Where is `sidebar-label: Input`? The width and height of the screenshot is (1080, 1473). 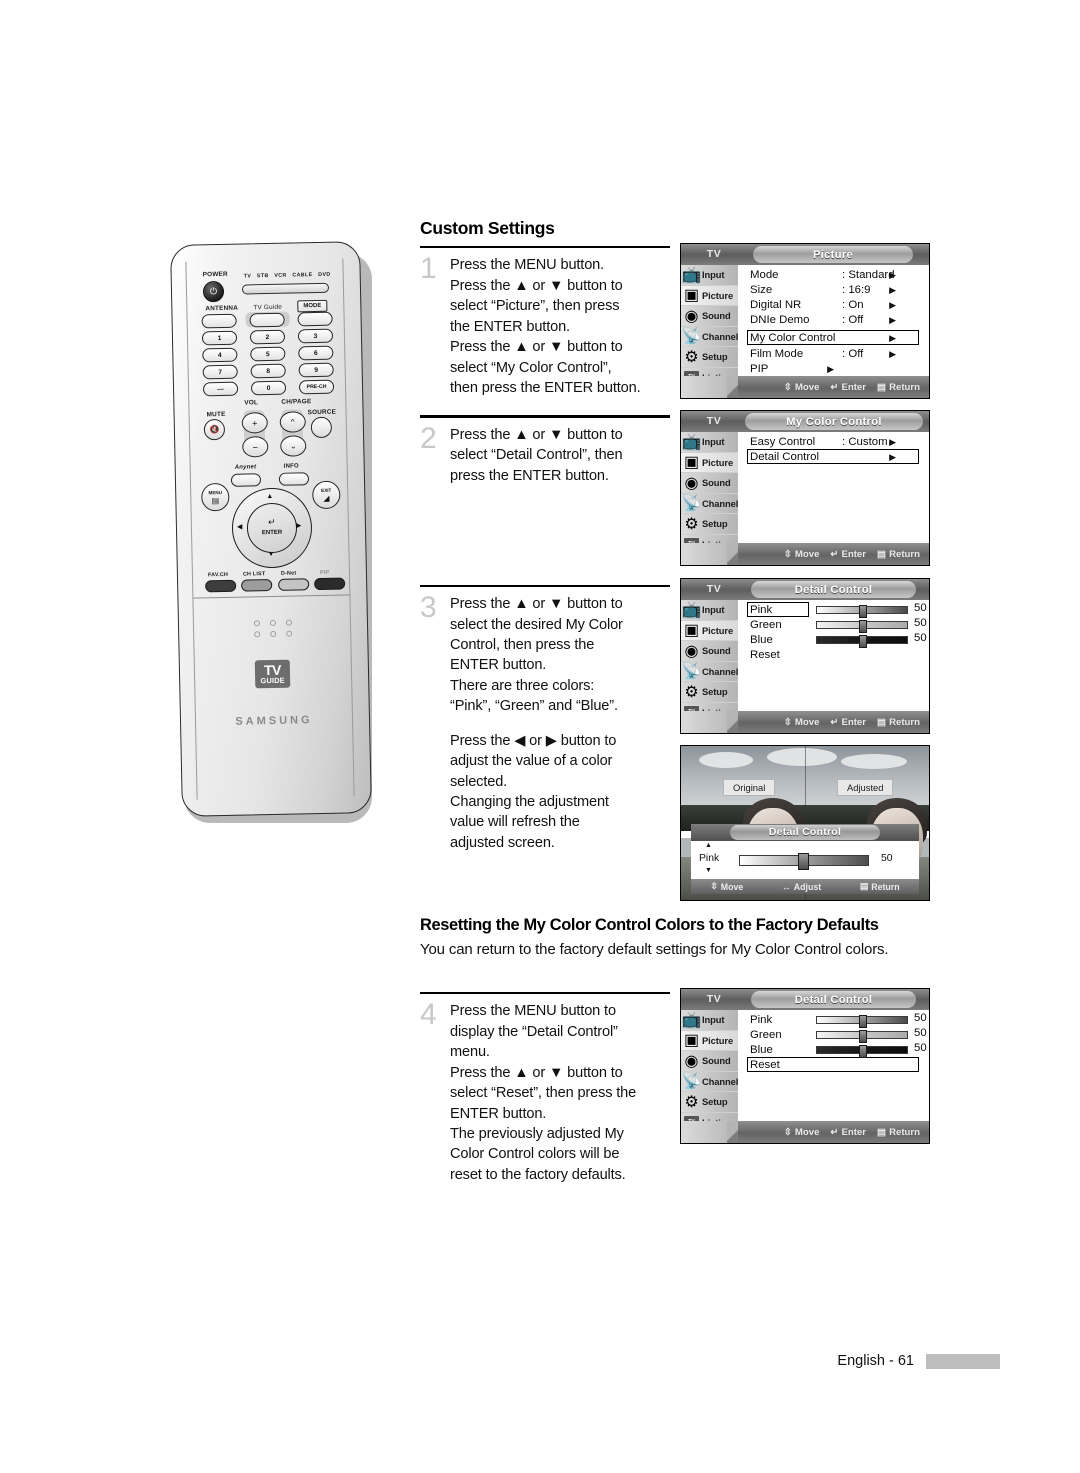
sidebar-label: Input is located at coordinates (713, 1020).